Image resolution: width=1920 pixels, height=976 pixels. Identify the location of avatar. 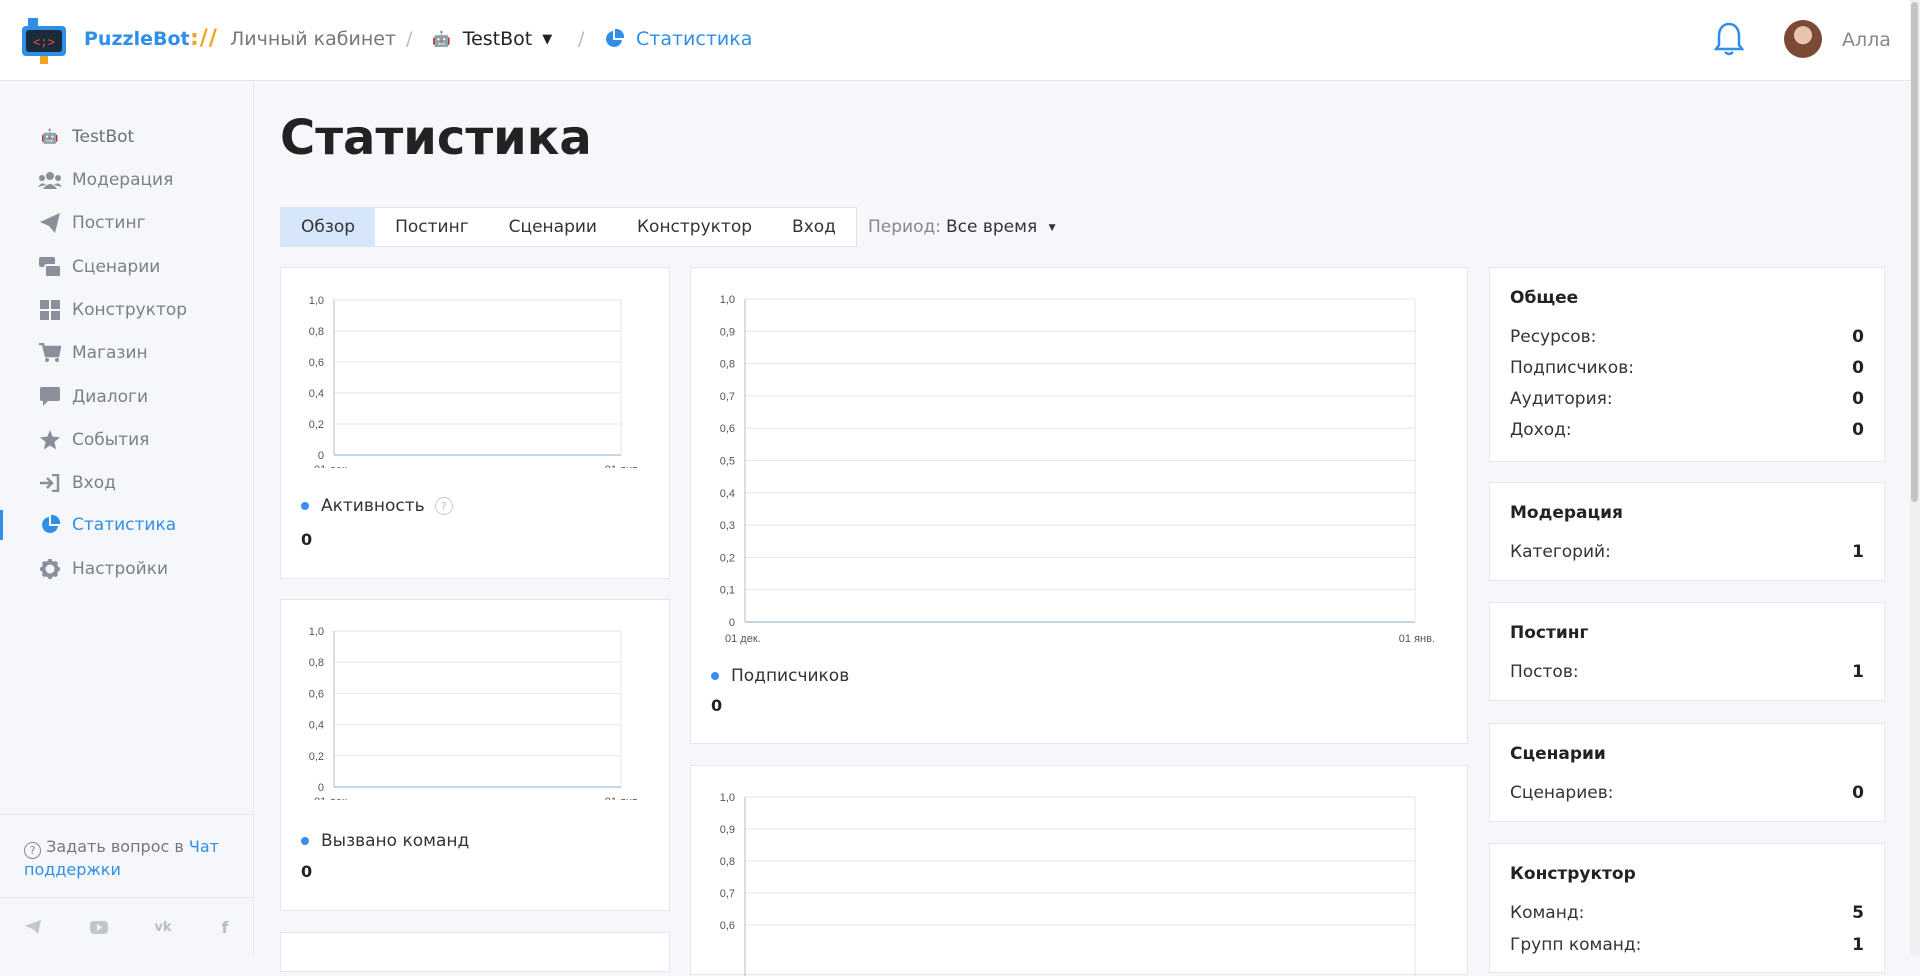
(1803, 39).